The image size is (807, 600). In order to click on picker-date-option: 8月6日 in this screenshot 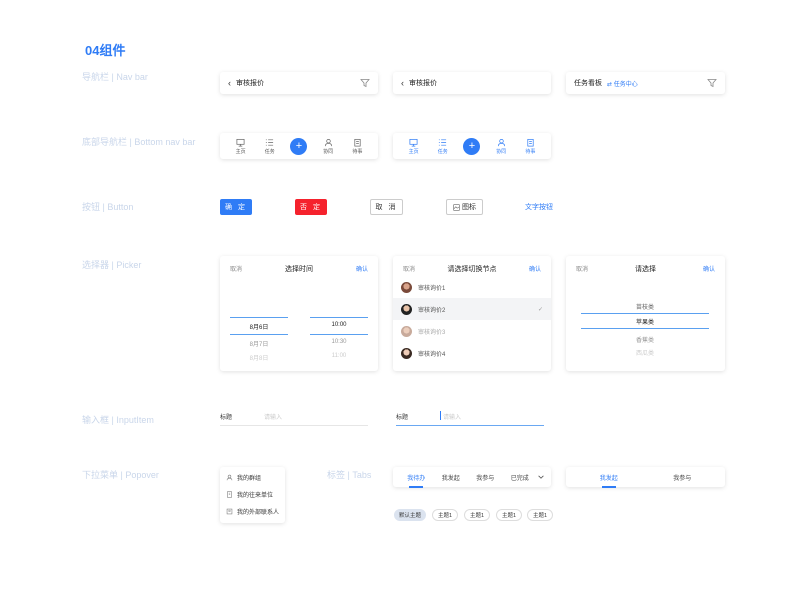, I will do `click(259, 326)`.